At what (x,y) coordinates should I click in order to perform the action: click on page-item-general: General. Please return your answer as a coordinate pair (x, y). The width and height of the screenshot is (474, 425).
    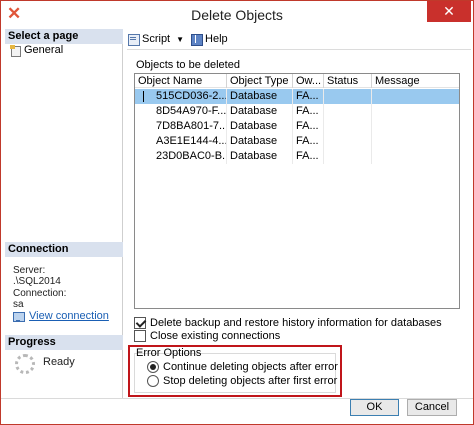
    Looking at the image, I should click on (36, 50).